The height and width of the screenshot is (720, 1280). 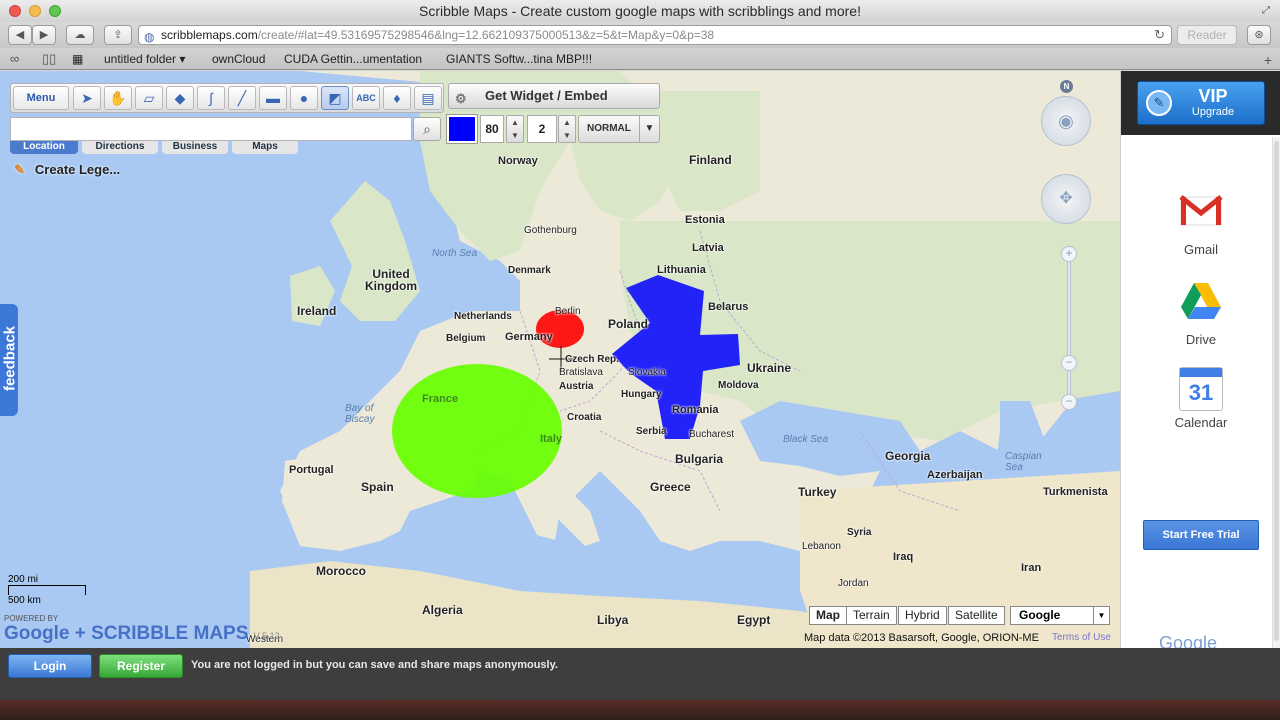 I want to click on zoom-in-button: +, so click(x=1069, y=254).